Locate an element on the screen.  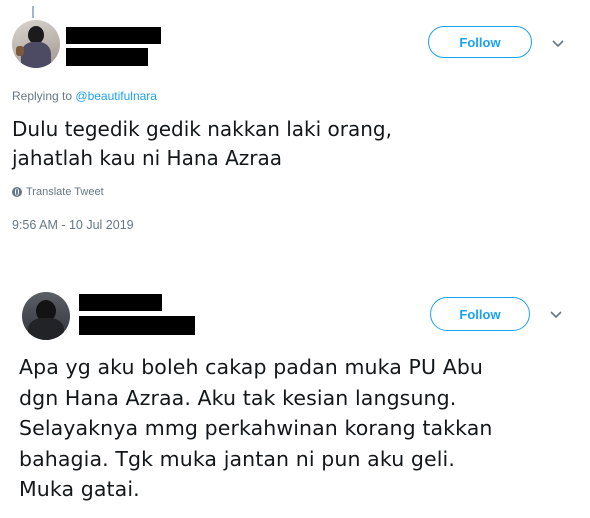
tweet-text-line: Muka gatai. is located at coordinates (79, 489).